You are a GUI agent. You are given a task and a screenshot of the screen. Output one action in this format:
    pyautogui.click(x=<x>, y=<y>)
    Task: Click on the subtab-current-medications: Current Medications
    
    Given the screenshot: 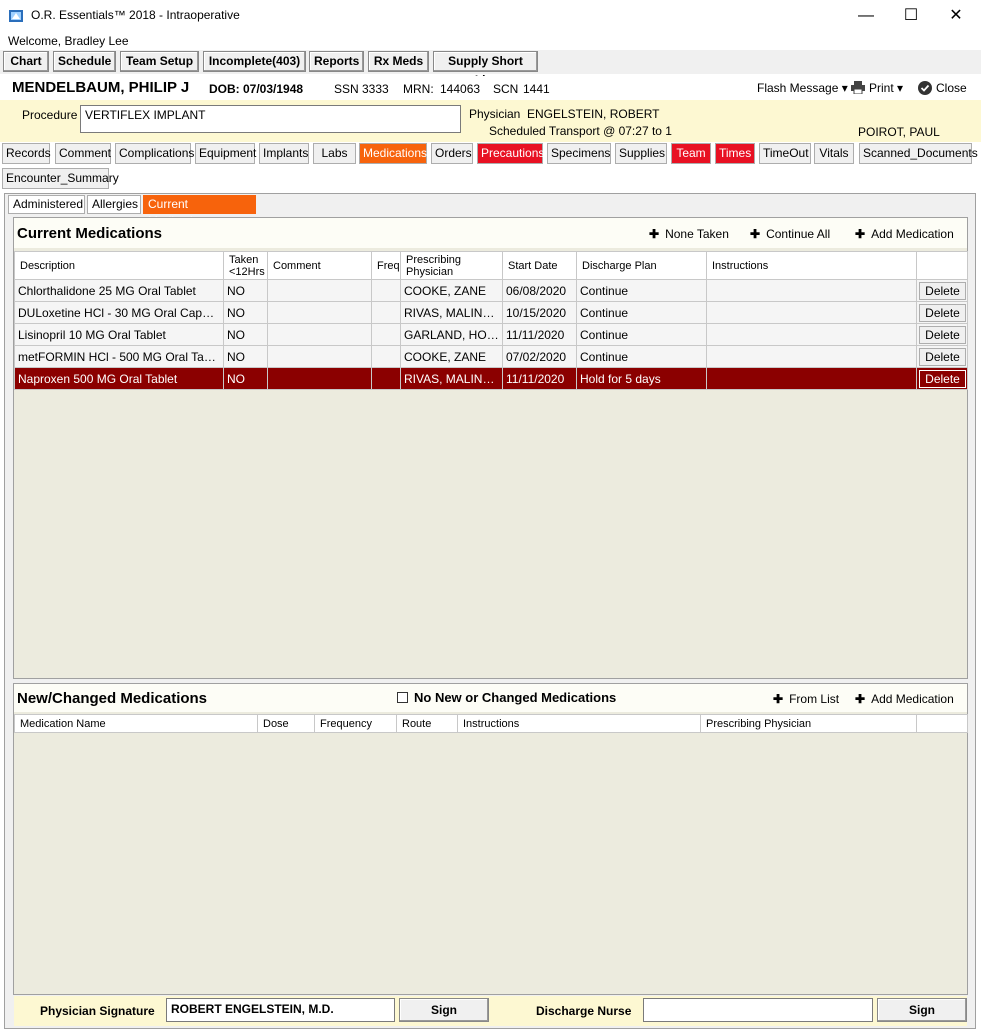 What is the action you would take?
    pyautogui.click(x=199, y=211)
    